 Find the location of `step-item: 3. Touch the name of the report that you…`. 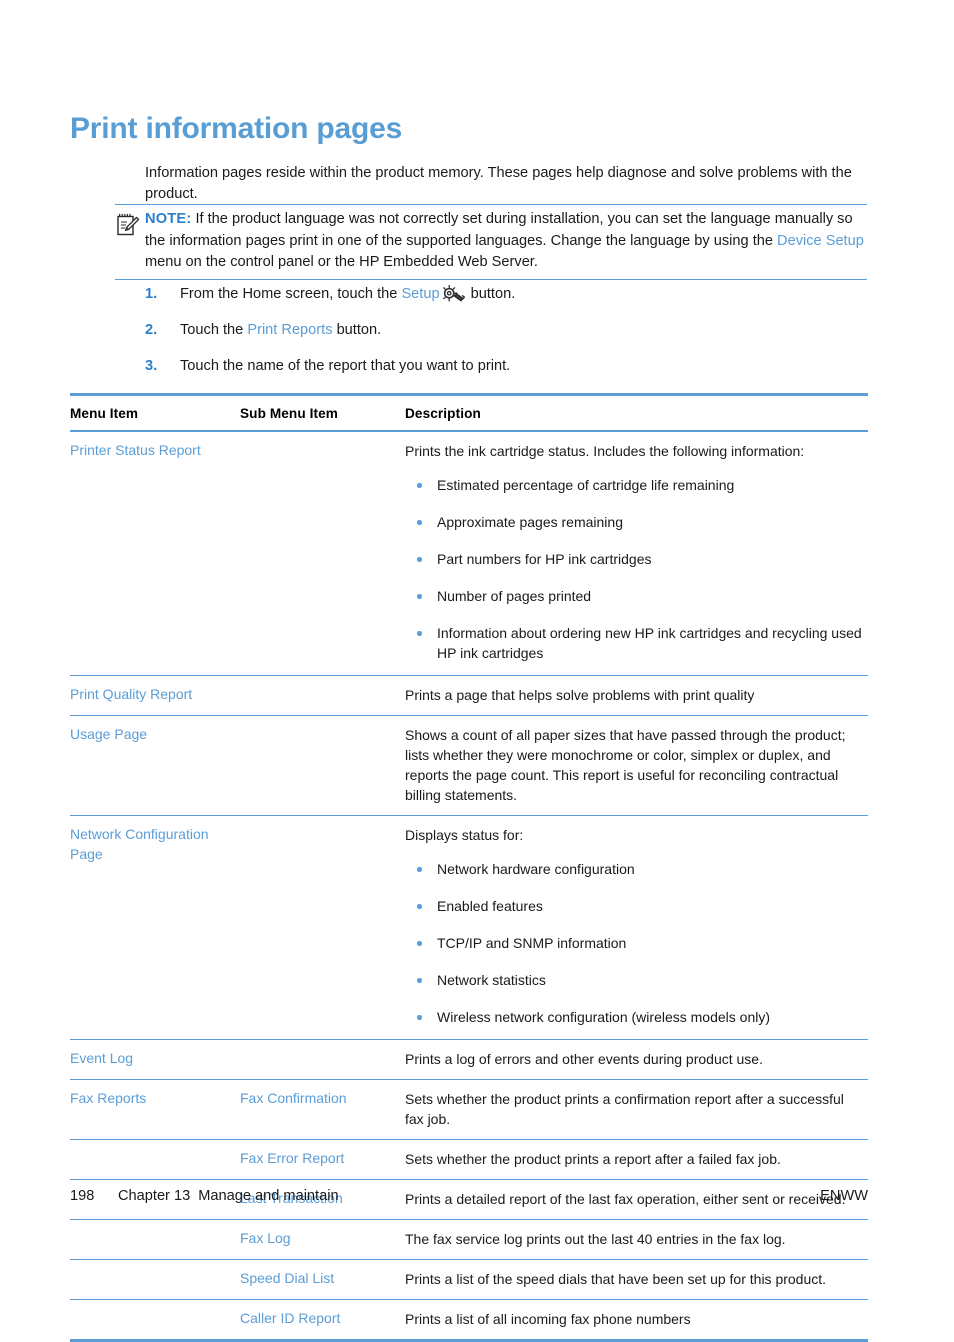

step-item: 3. Touch the name of the report that you… is located at coordinates (500, 369).